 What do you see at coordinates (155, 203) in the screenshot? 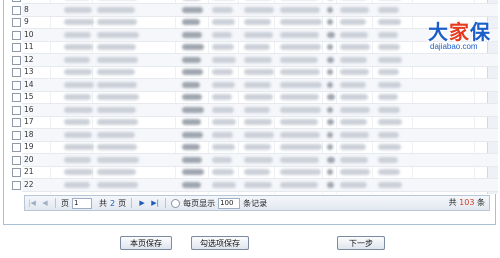
I see `last-page-icon: ▶|` at bounding box center [155, 203].